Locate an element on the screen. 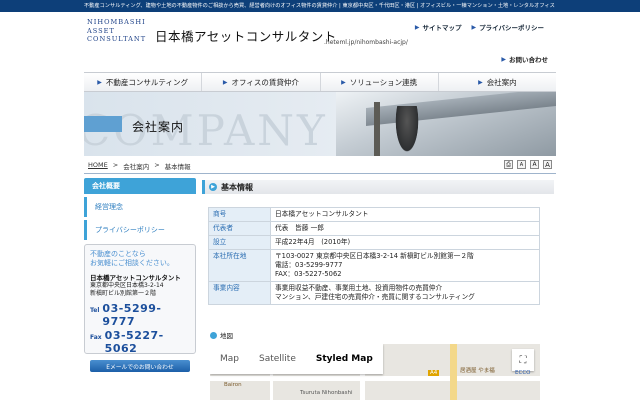 This screenshot has height=400, width=640. sitemap-link: ▶ サイトマップ is located at coordinates (438, 27).